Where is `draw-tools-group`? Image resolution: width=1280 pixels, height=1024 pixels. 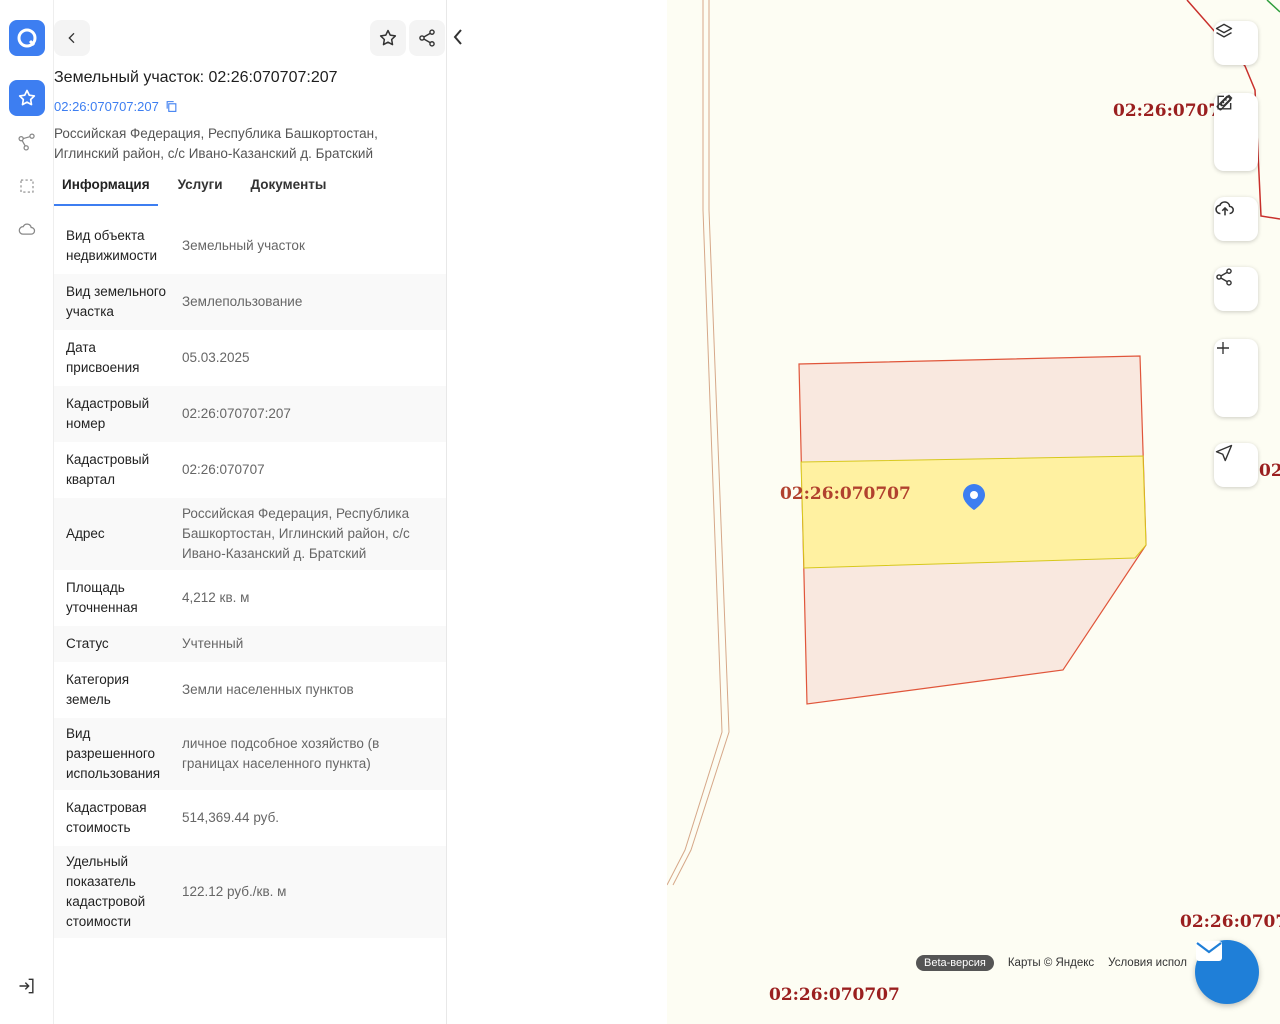 draw-tools-group is located at coordinates (1236, 132).